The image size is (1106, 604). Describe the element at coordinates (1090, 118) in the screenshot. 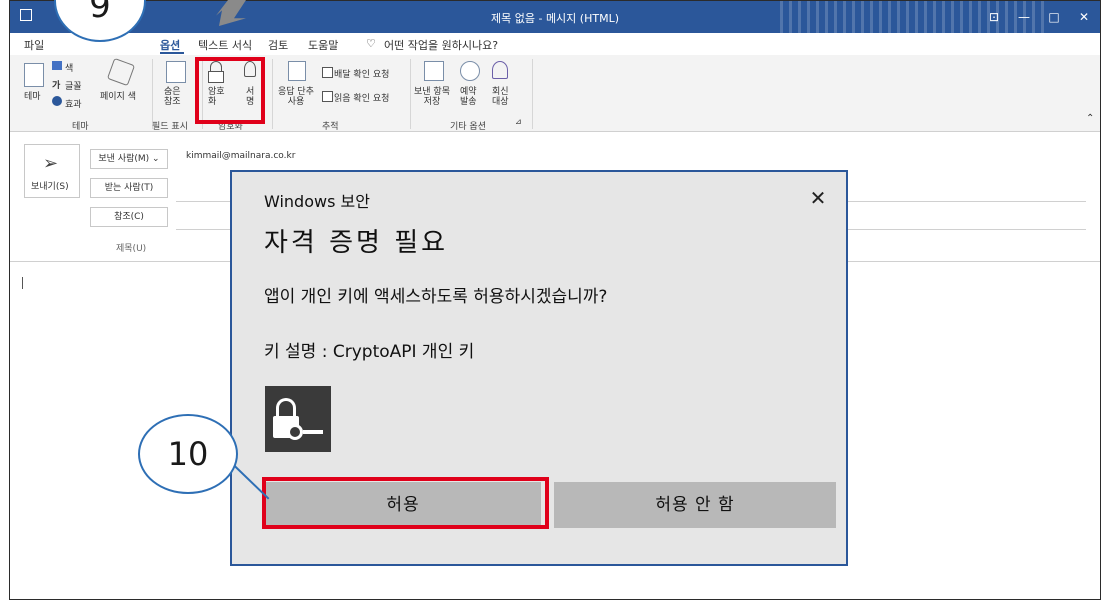

I see `collapse-ribbon-icon: ⌃` at that location.